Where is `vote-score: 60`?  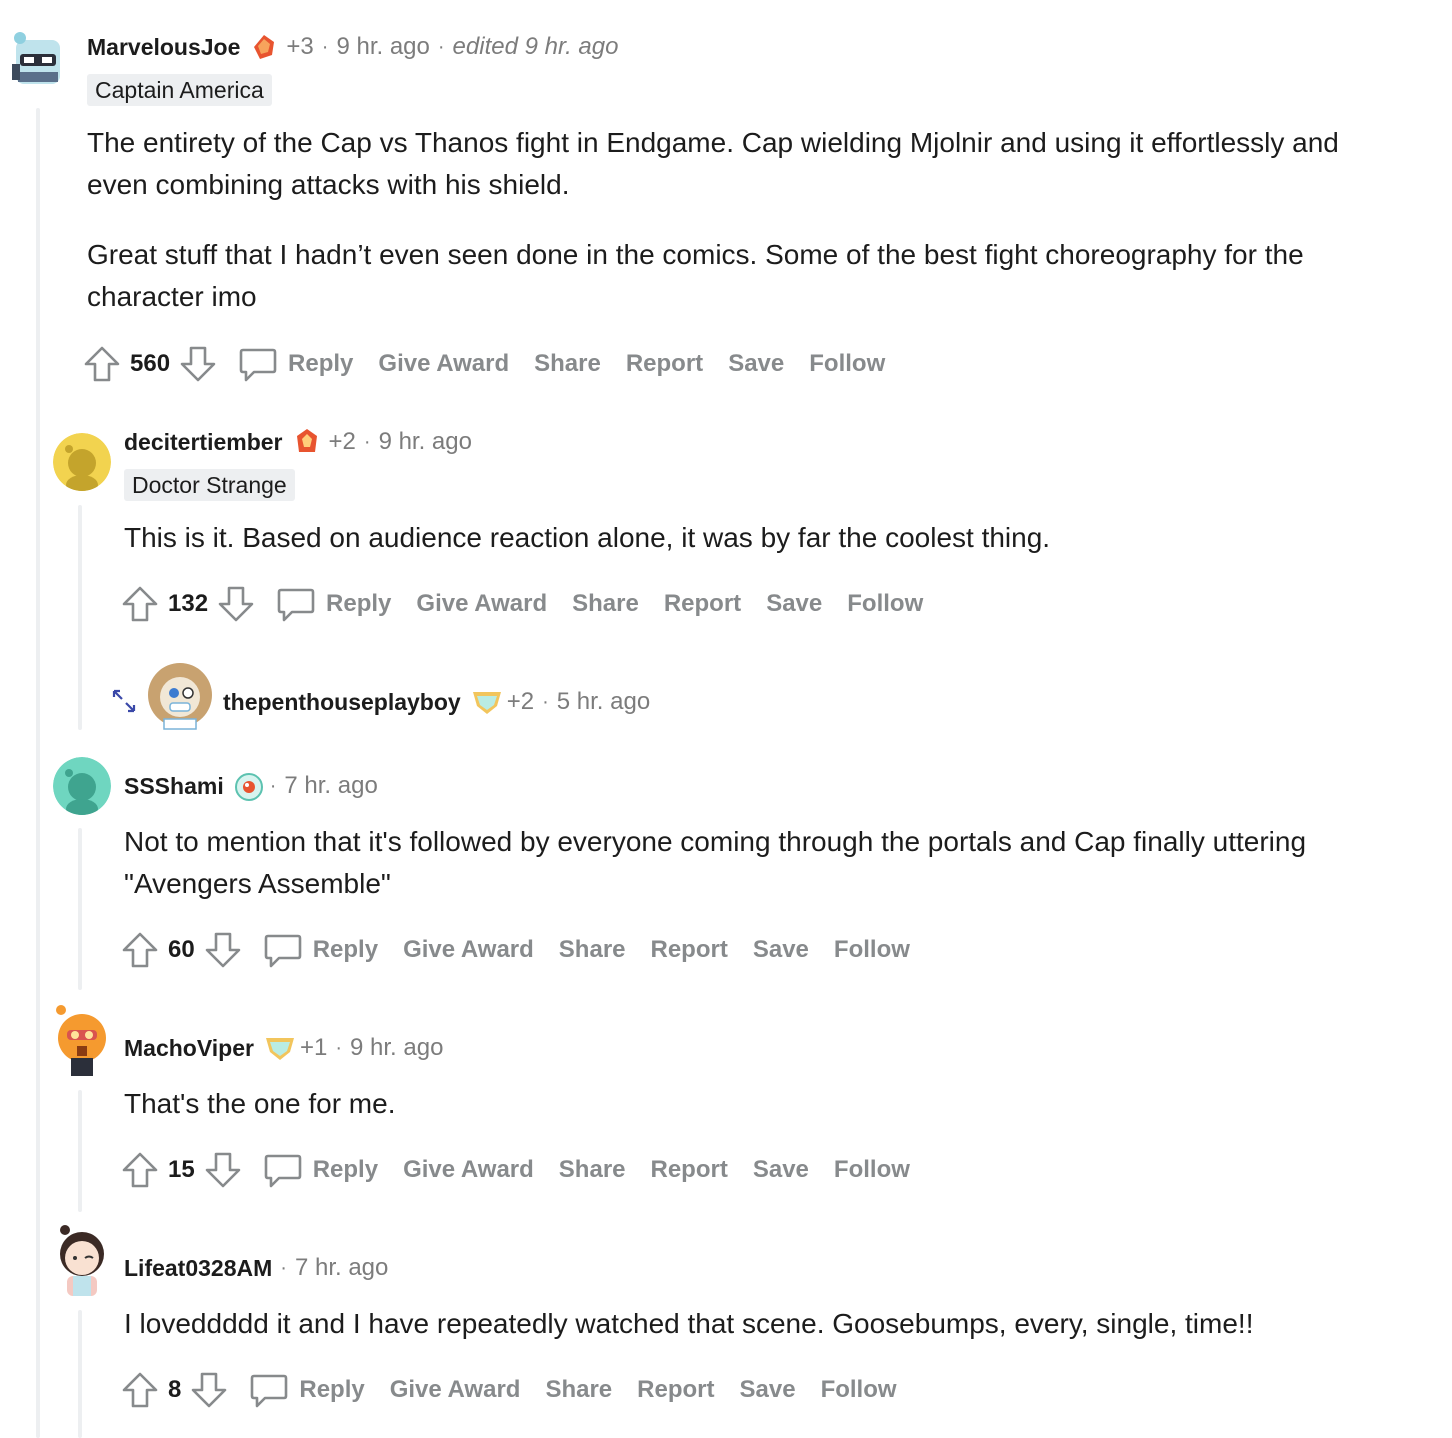
vote-score: 60 is located at coordinates (181, 949).